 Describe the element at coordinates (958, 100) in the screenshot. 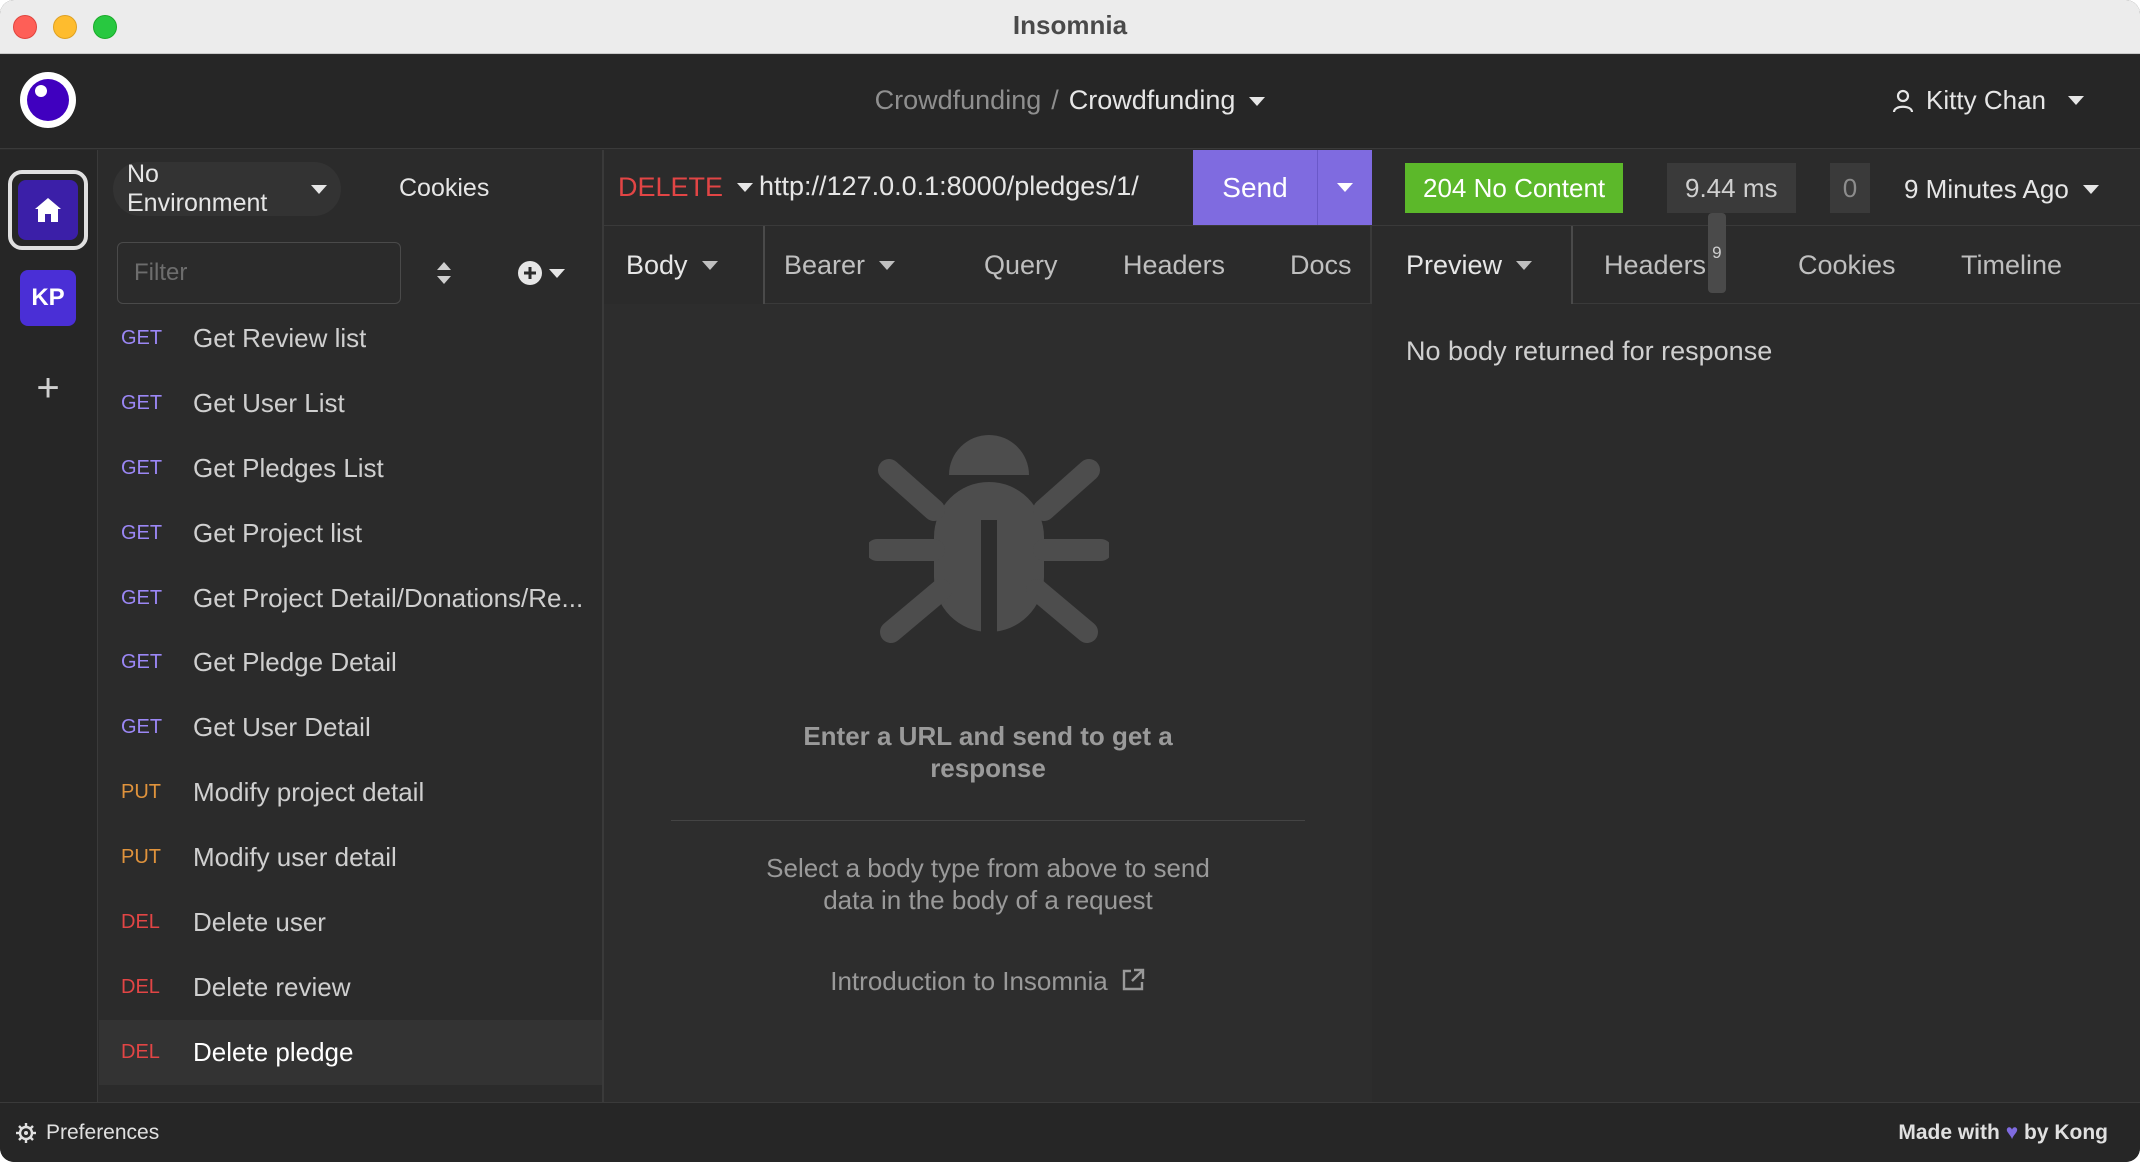

I see `breadcrumb-project: Crowdfunding` at that location.